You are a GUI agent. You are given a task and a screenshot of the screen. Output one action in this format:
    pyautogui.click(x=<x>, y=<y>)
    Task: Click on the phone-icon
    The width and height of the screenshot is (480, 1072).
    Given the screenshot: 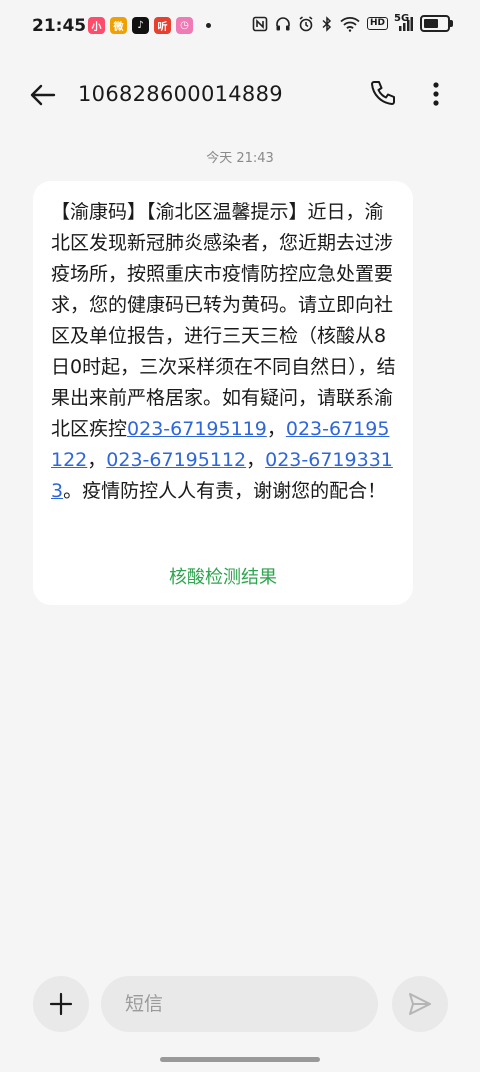 What is the action you would take?
    pyautogui.click(x=383, y=93)
    